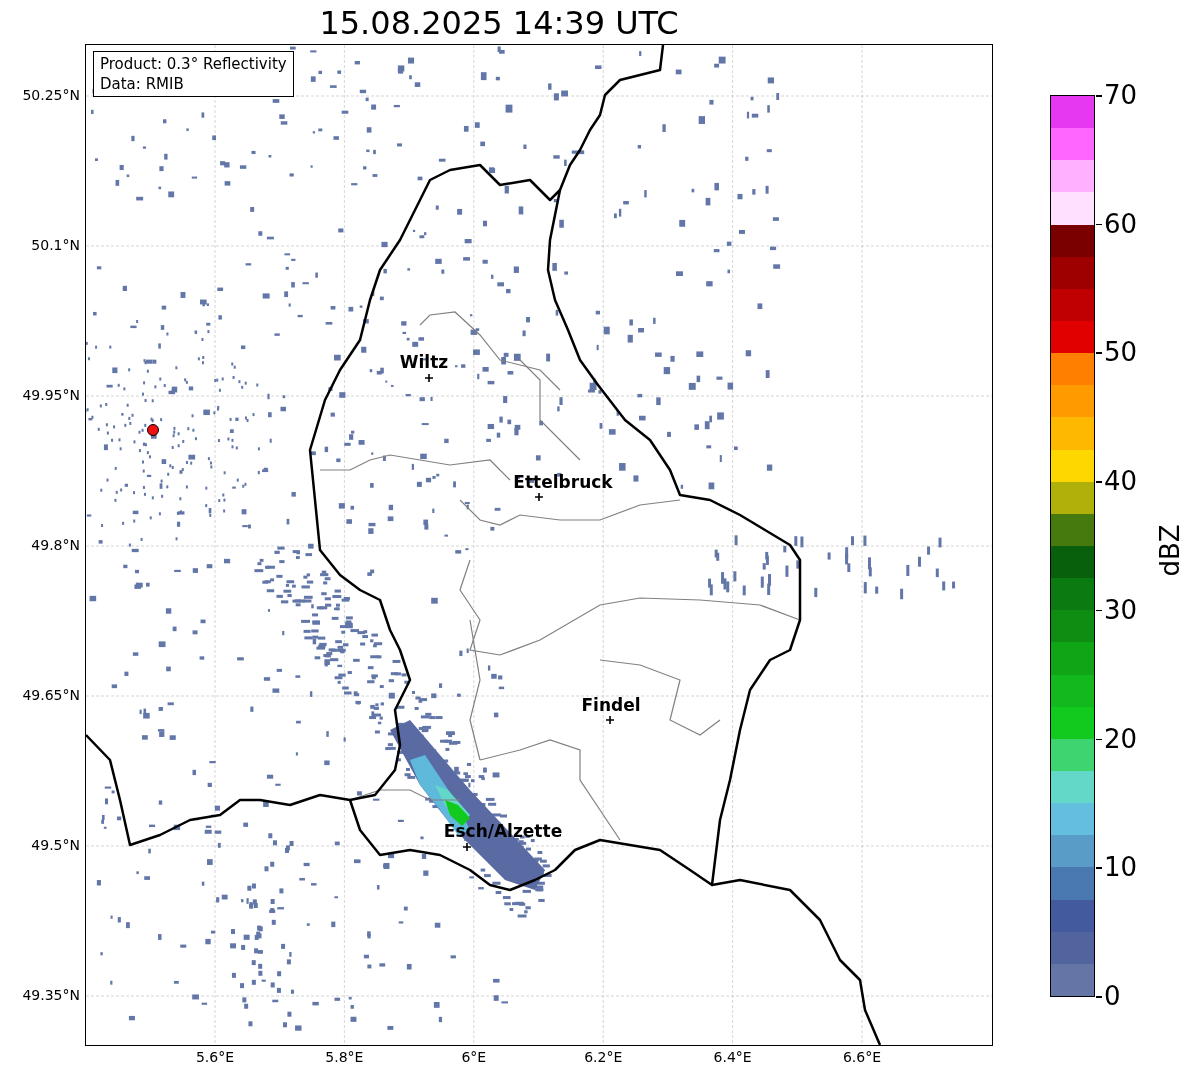 This screenshot has height=1081, width=1184. I want to click on info-text: Data: RMIB, so click(142, 84).